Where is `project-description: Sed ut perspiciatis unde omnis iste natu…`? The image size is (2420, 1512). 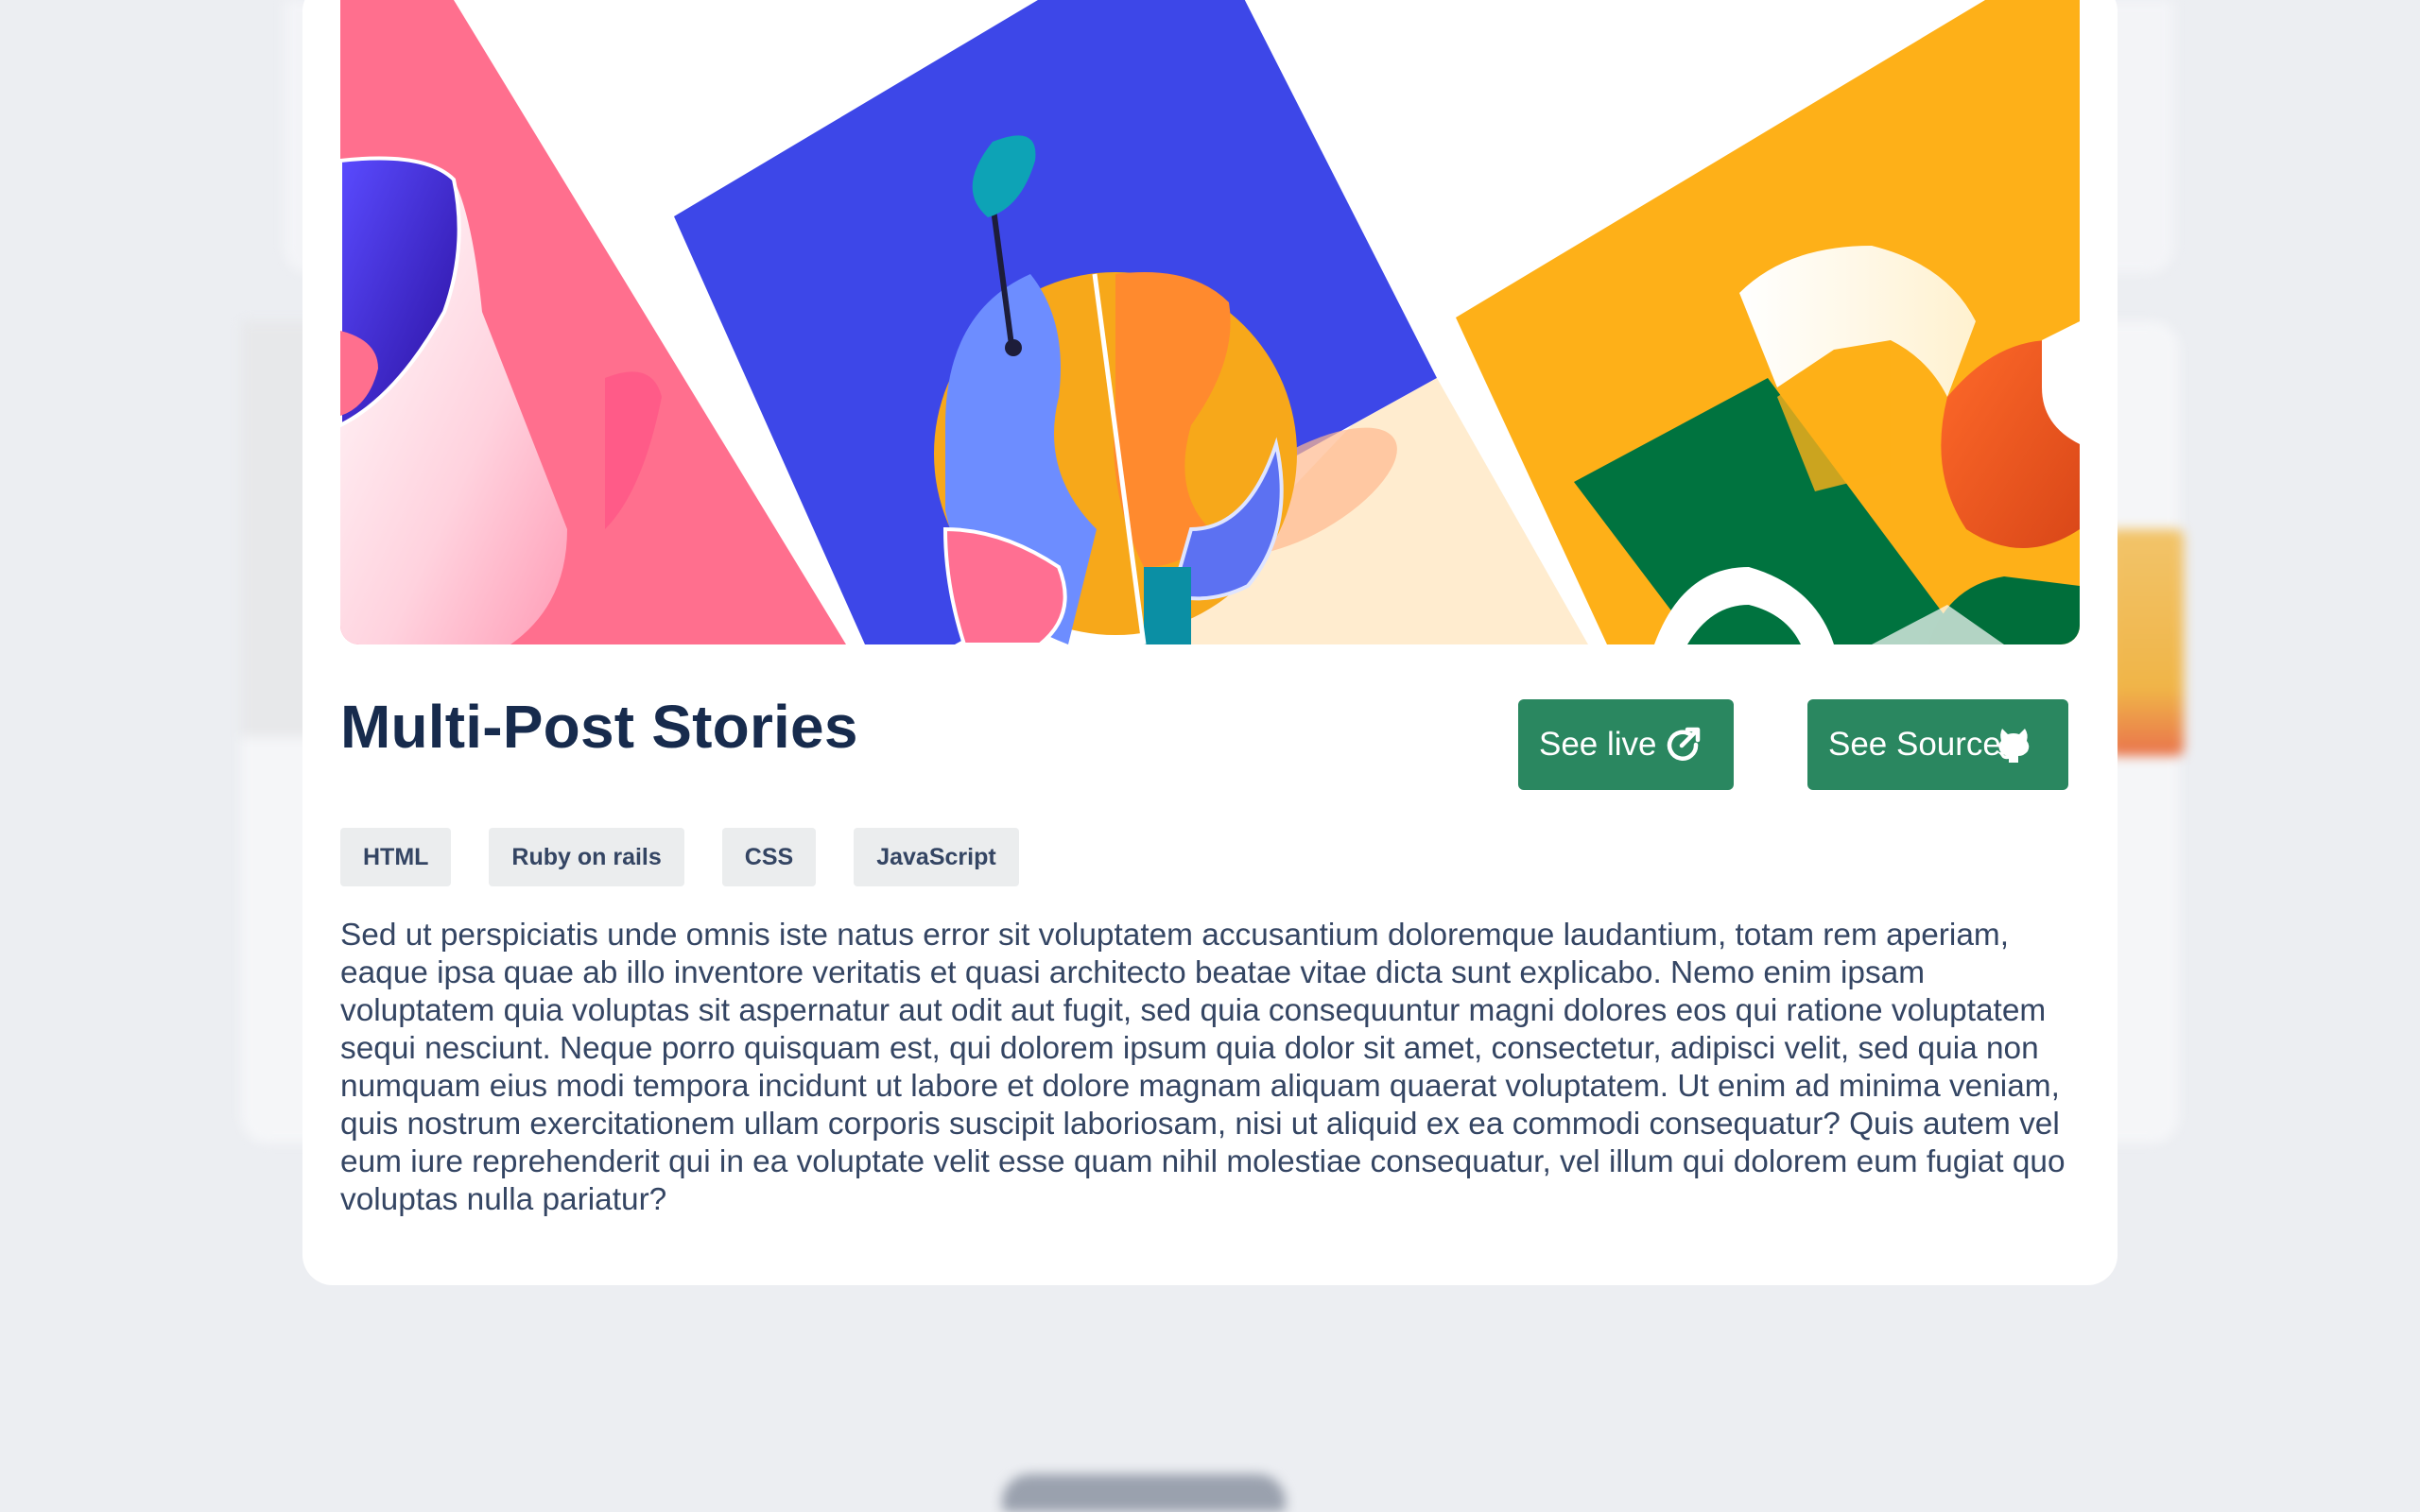 project-description: Sed ut perspiciatis unde omnis iste natu… is located at coordinates (1203, 1067).